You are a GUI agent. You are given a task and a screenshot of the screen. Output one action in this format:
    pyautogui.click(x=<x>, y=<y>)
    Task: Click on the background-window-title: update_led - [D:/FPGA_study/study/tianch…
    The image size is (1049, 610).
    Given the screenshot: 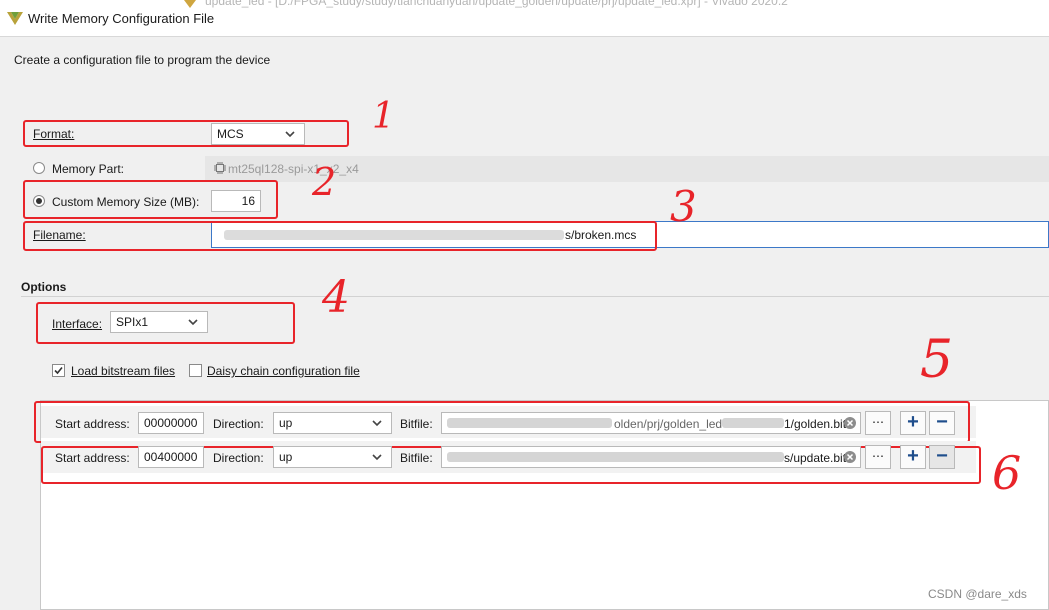 What is the action you would take?
    pyautogui.click(x=496, y=4)
    